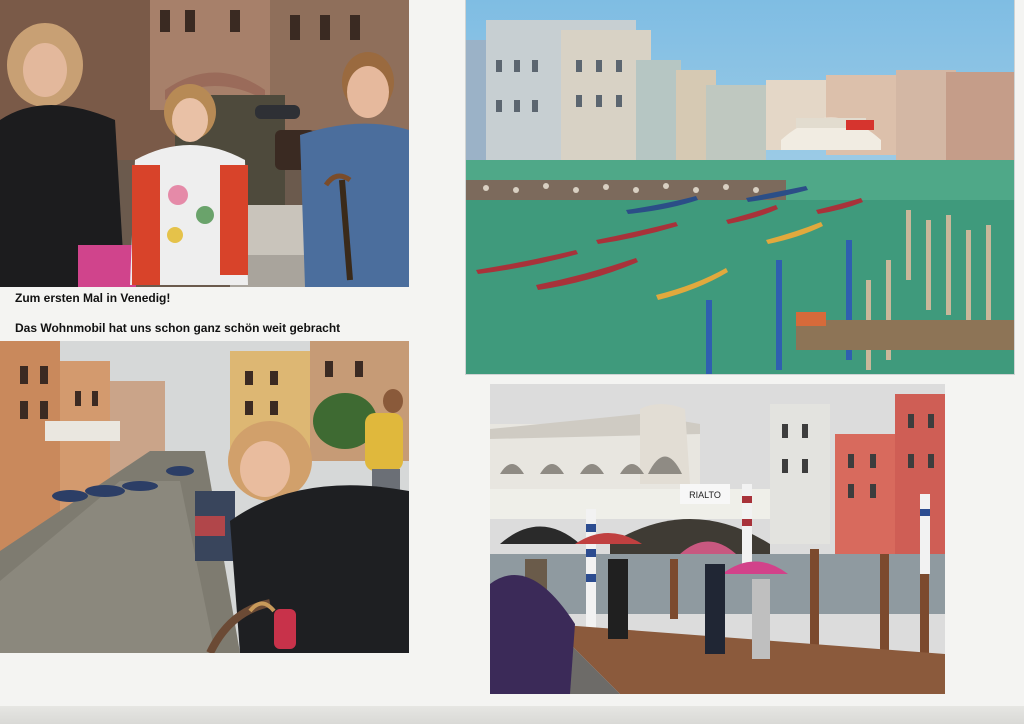 The image size is (1024, 724). I want to click on caption-first-time-venice: Zum ersten Mal in Venedig!, so click(93, 298).